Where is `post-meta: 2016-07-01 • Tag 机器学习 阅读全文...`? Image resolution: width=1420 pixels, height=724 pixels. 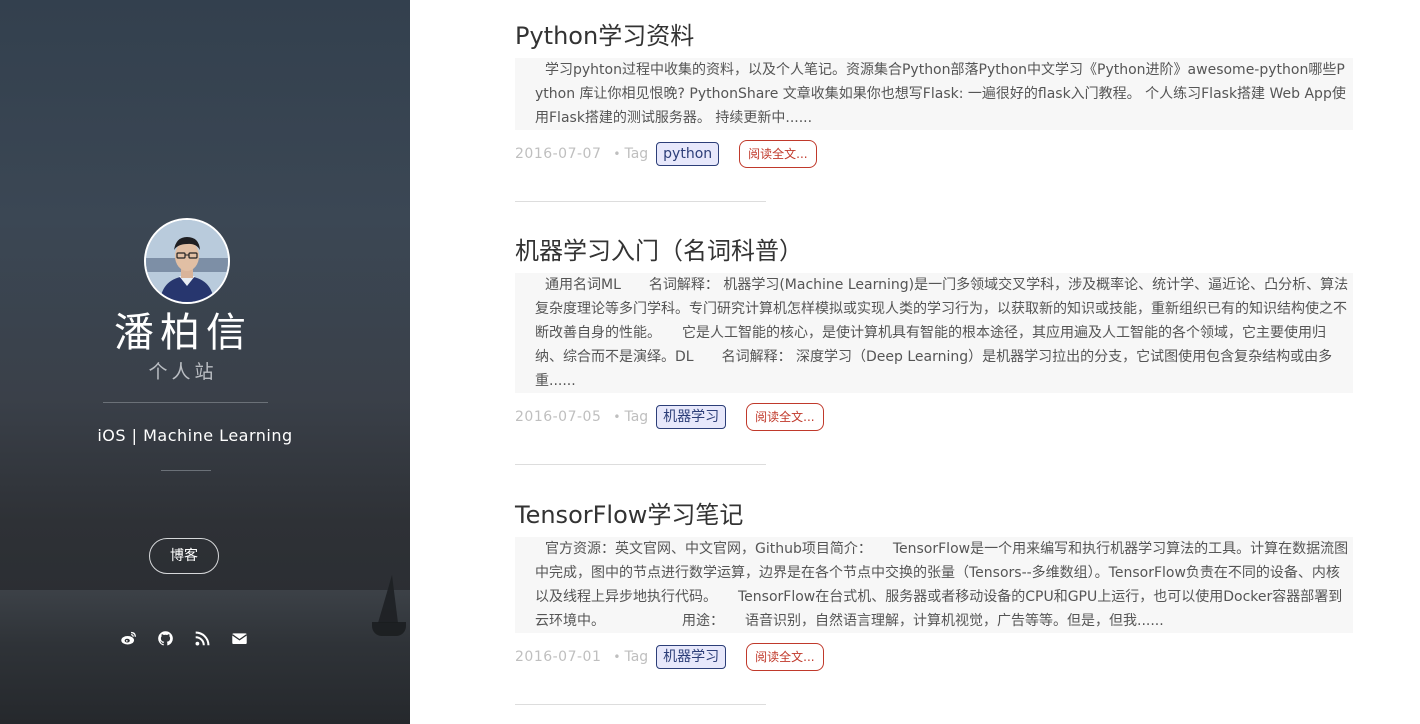 post-meta: 2016-07-01 • Tag 机器学习 阅读全文... is located at coordinates (934, 657).